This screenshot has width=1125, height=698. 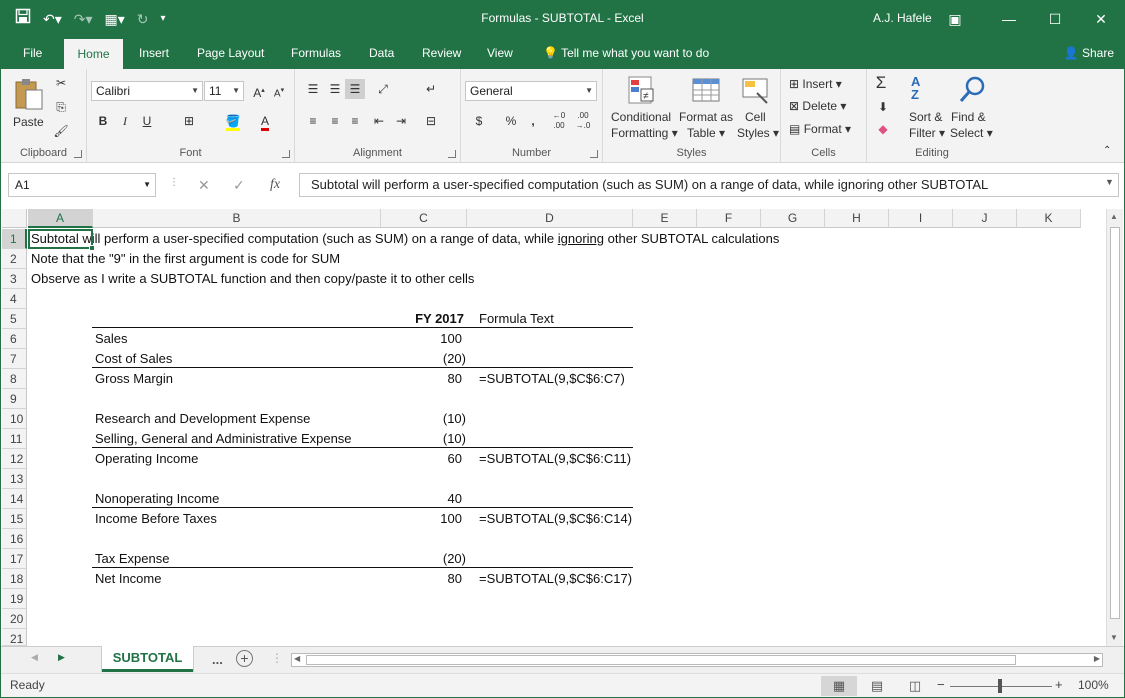 I want to click on horizontal-scroll-thumb, so click(x=661, y=660).